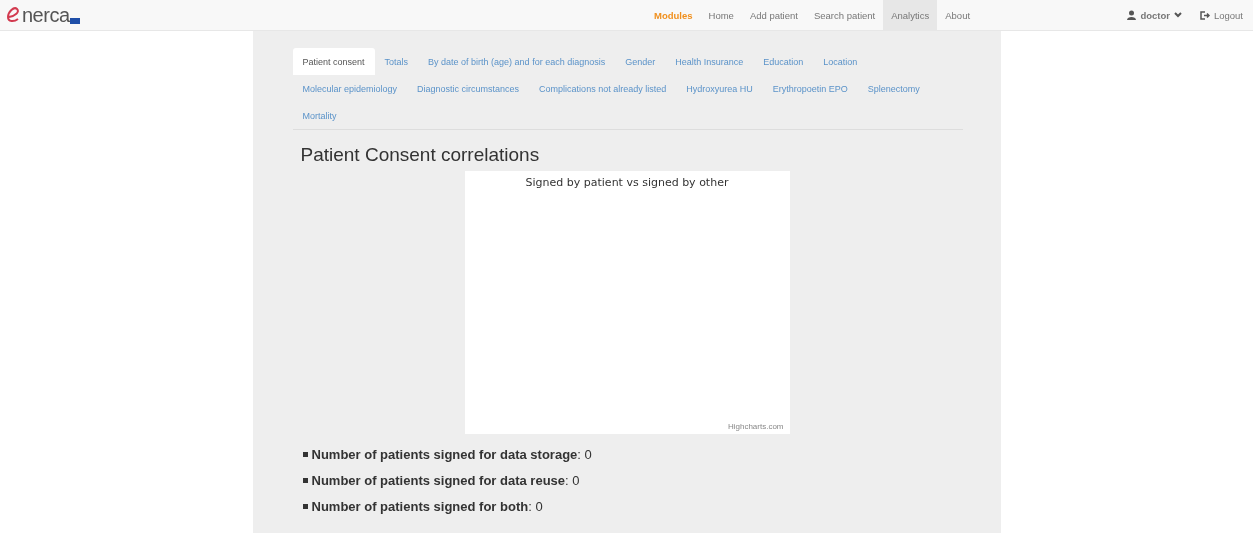 The height and width of the screenshot is (533, 1253). What do you see at coordinates (773, 15) in the screenshot?
I see `nav-link: Add patient` at bounding box center [773, 15].